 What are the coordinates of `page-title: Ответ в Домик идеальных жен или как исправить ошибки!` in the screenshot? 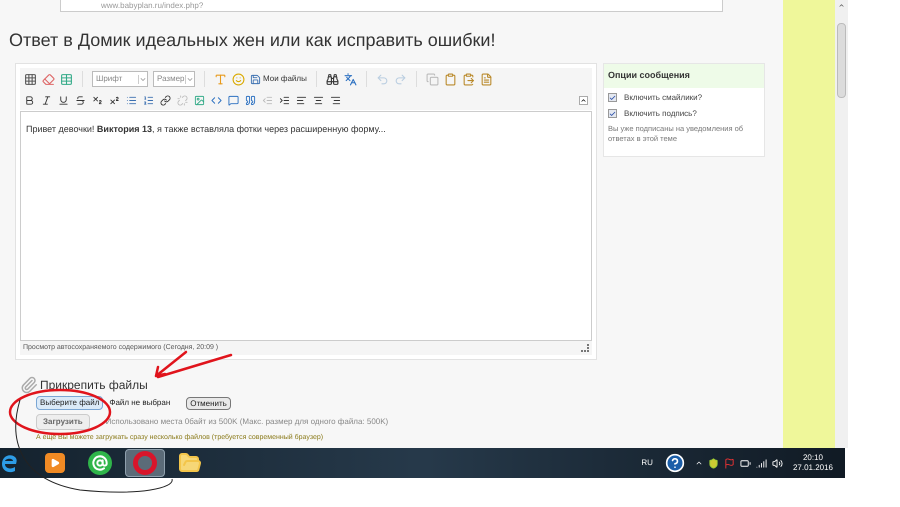 It's located at (252, 40).